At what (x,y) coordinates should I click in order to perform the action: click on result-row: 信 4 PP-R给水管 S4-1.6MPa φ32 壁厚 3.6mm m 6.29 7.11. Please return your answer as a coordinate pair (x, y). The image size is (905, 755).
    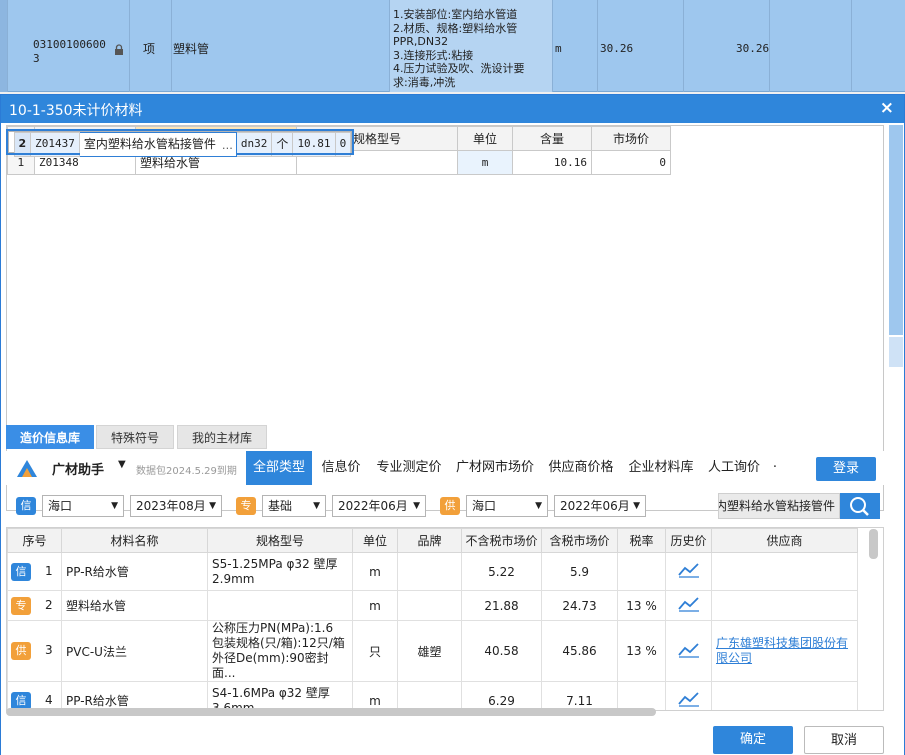
    Looking at the image, I should click on (432, 695).